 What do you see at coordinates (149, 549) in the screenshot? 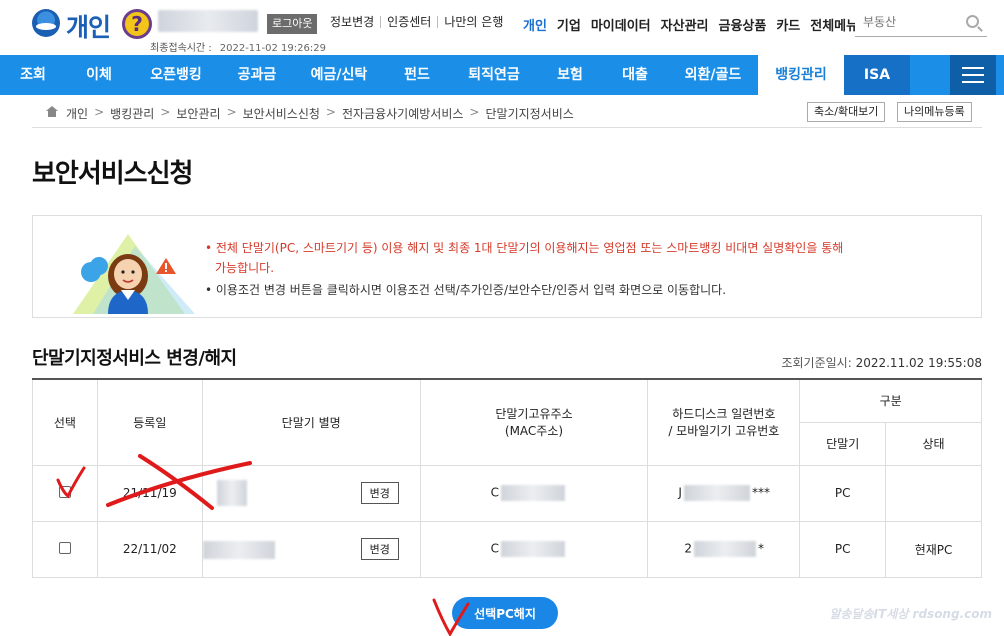
I see `row-reg-date: 22/11/02` at bounding box center [149, 549].